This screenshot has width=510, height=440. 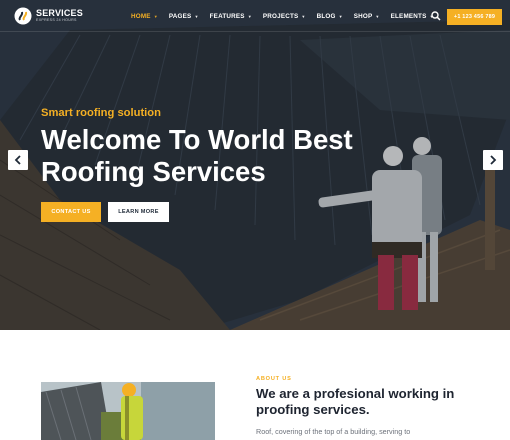 I want to click on slider-prev-button, so click(x=18, y=160).